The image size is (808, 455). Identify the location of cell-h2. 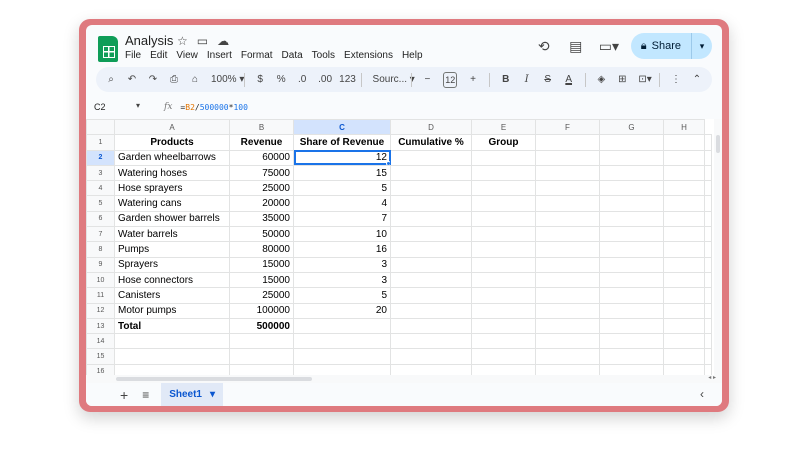
(684, 157).